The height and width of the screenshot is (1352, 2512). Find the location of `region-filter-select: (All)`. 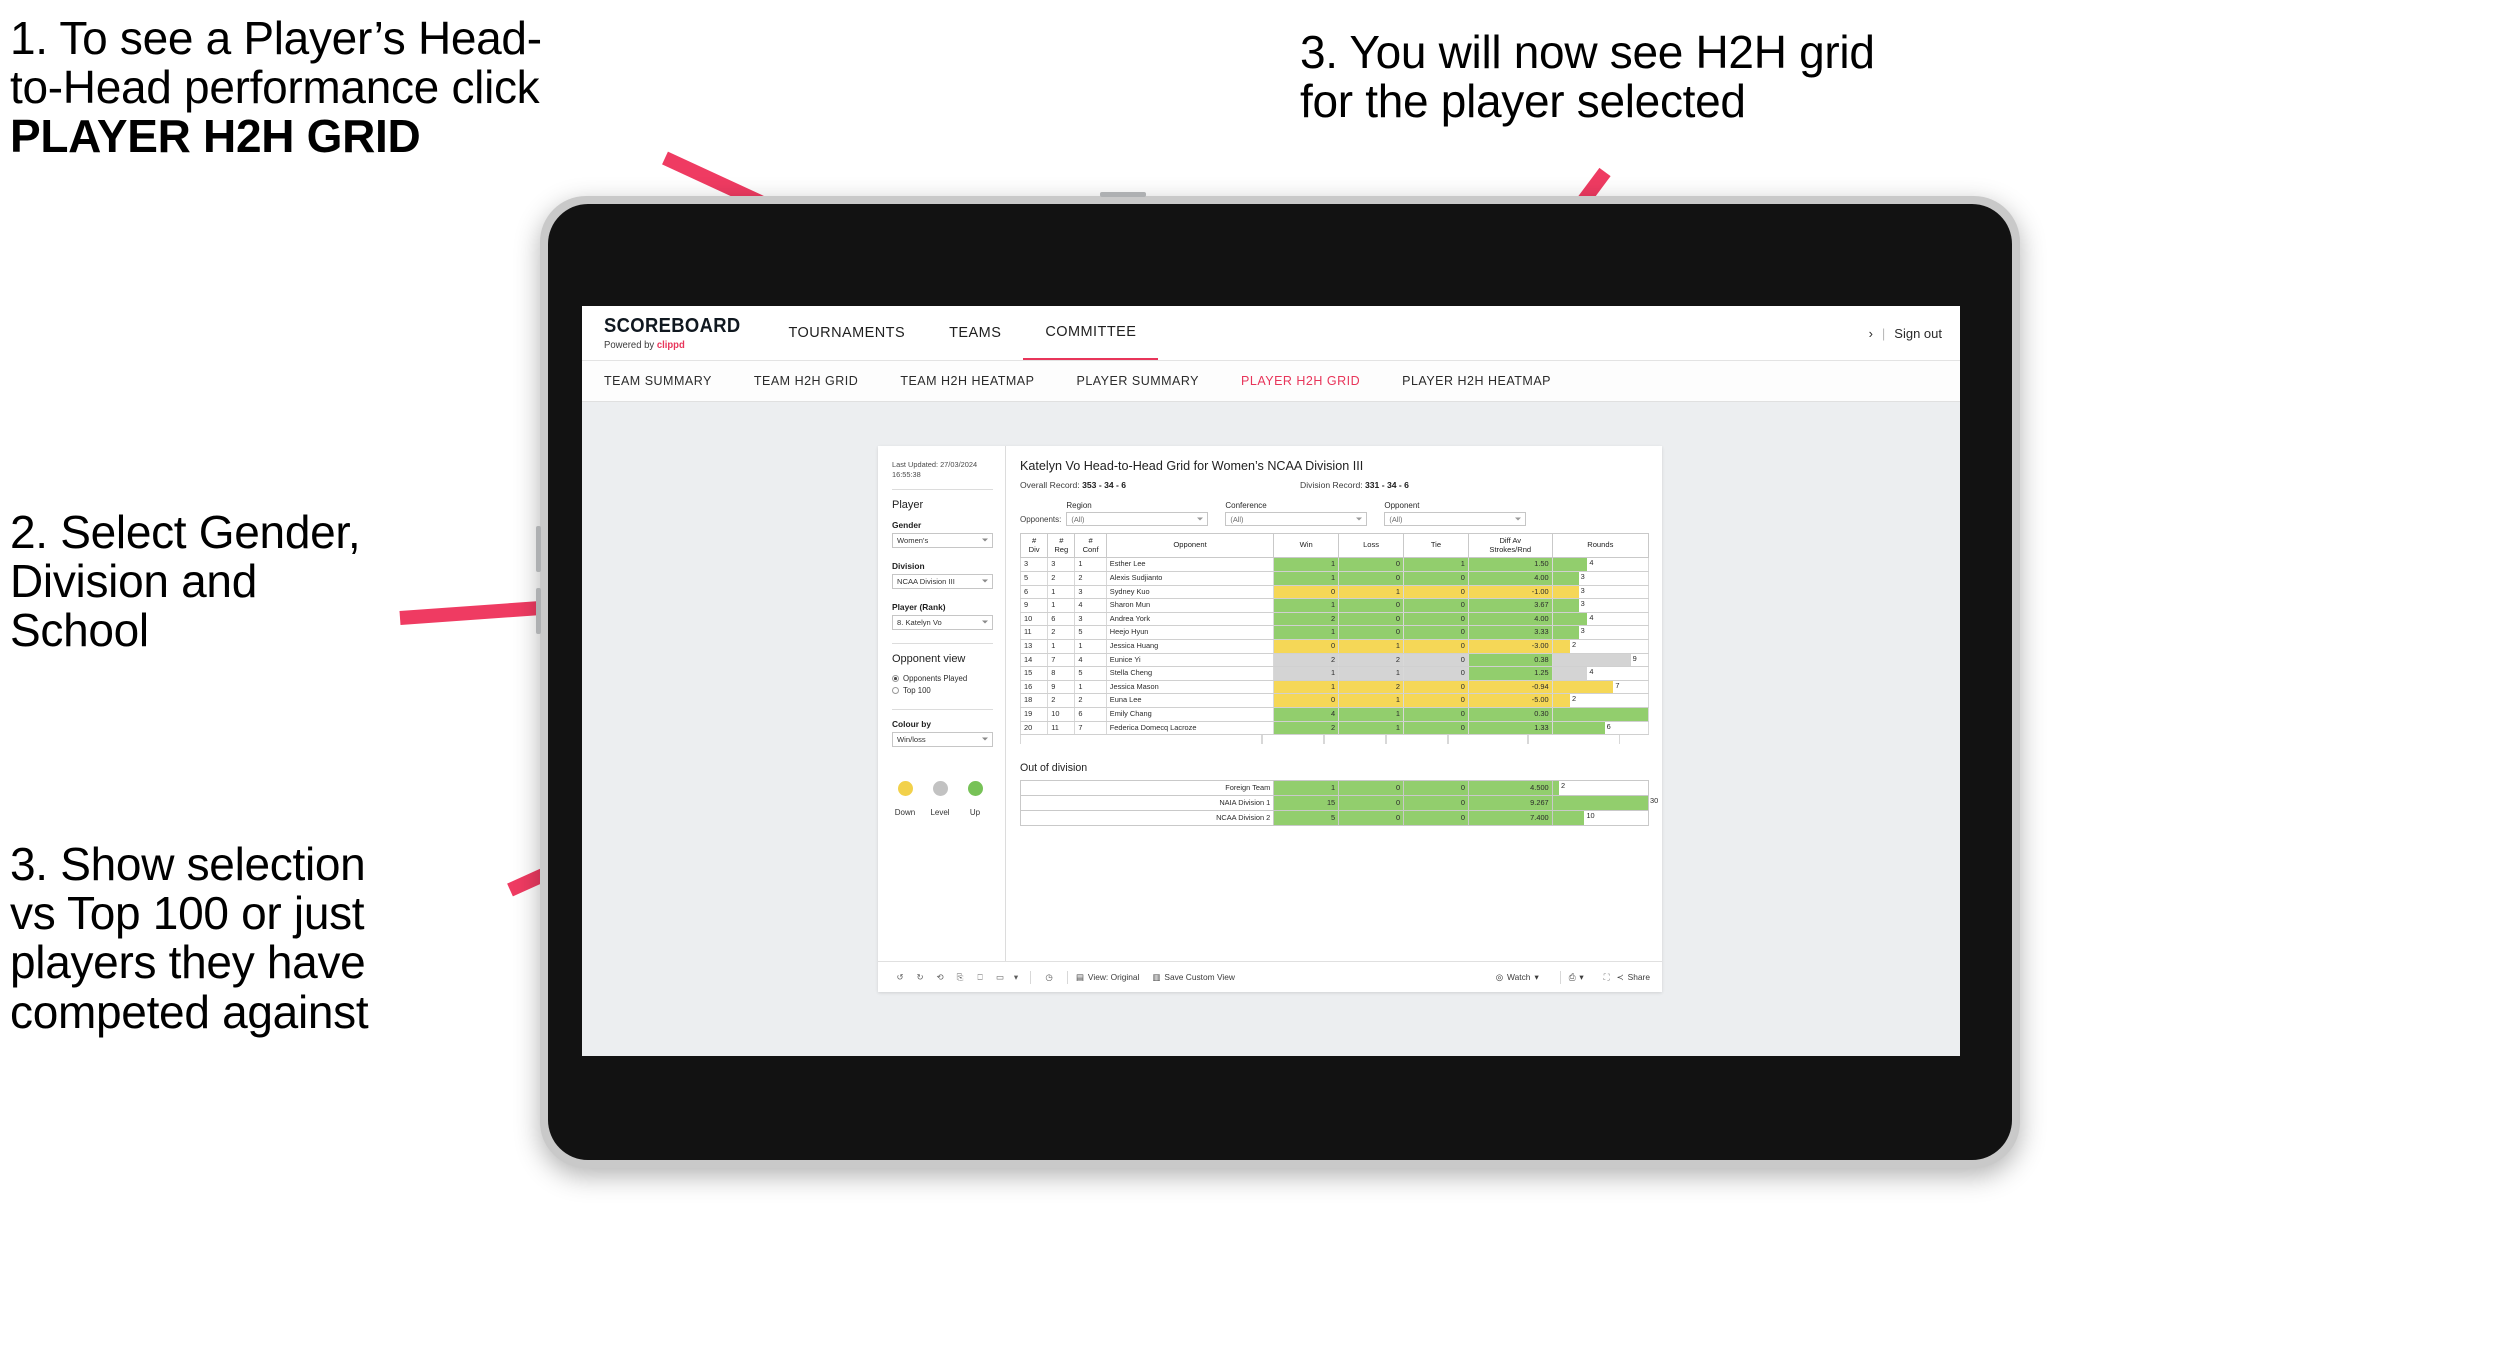

region-filter-select: (All) is located at coordinates (1137, 519).